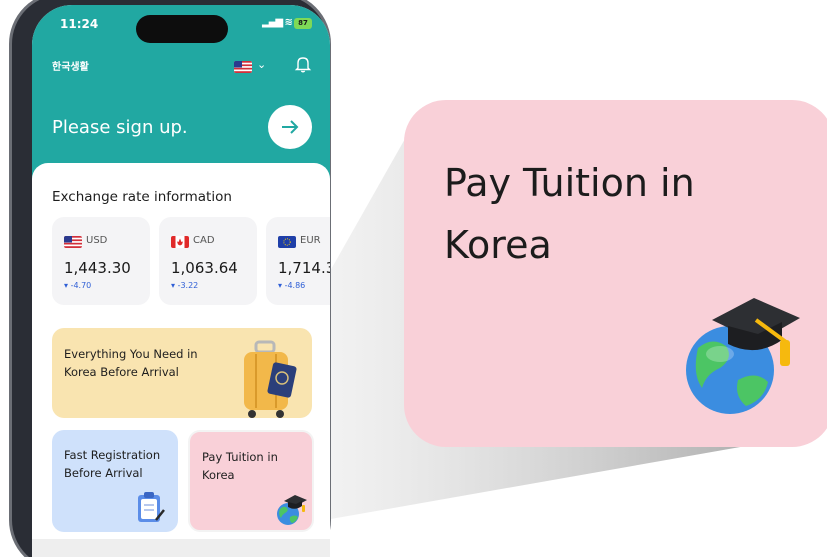 The height and width of the screenshot is (557, 827). What do you see at coordinates (303, 23) in the screenshot?
I see `battery-level: 87` at bounding box center [303, 23].